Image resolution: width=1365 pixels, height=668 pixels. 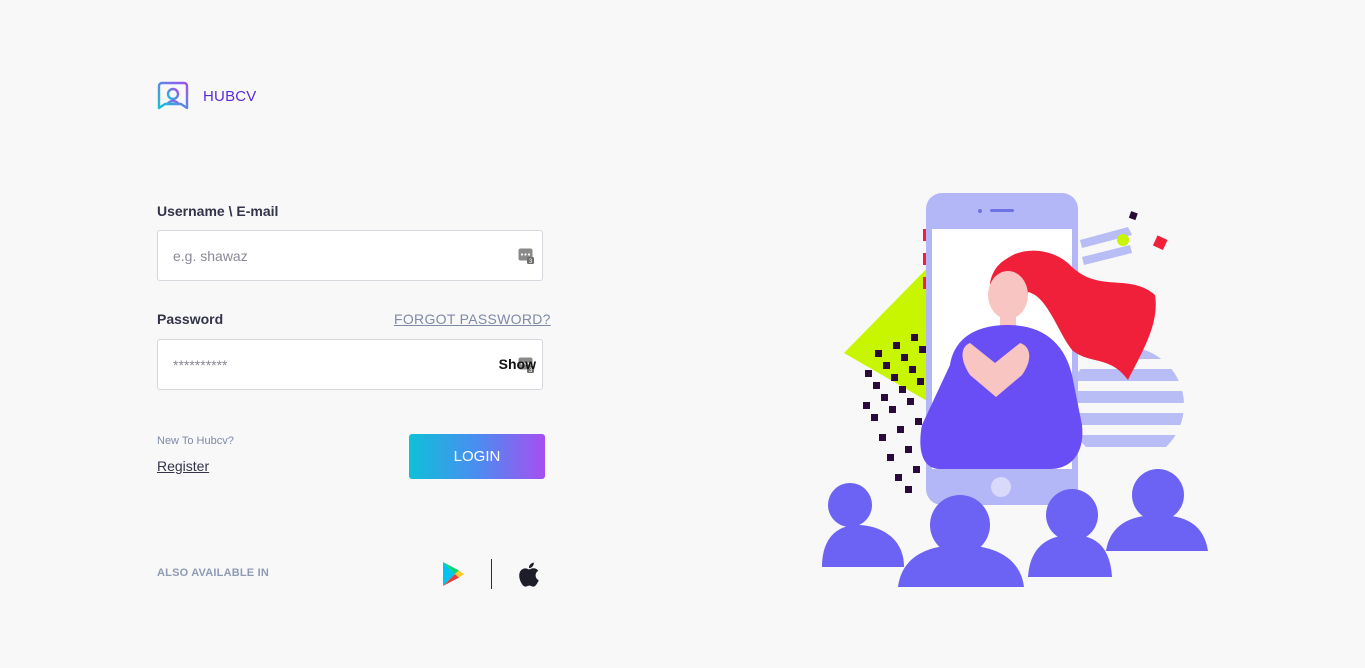 I want to click on new-user-prompt: New To Hubcv?, so click(x=195, y=441).